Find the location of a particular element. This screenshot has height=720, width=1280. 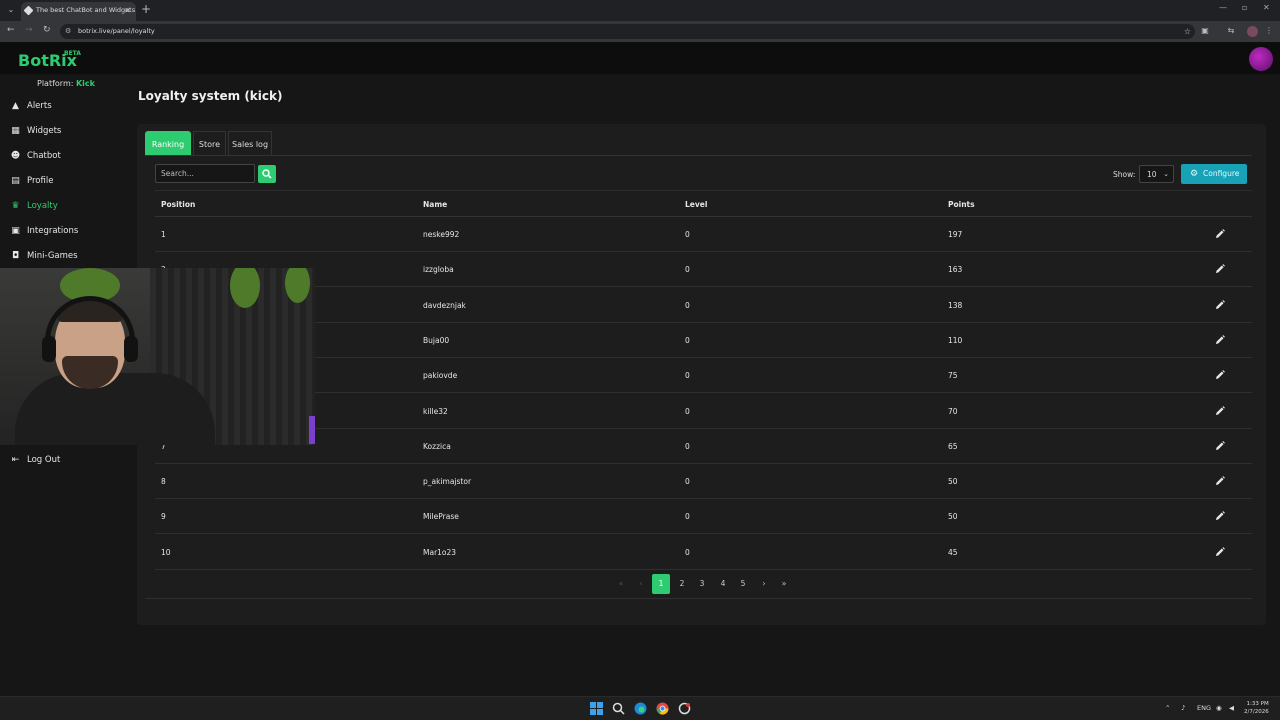

id-card-icon: ▤ is located at coordinates (15, 181).